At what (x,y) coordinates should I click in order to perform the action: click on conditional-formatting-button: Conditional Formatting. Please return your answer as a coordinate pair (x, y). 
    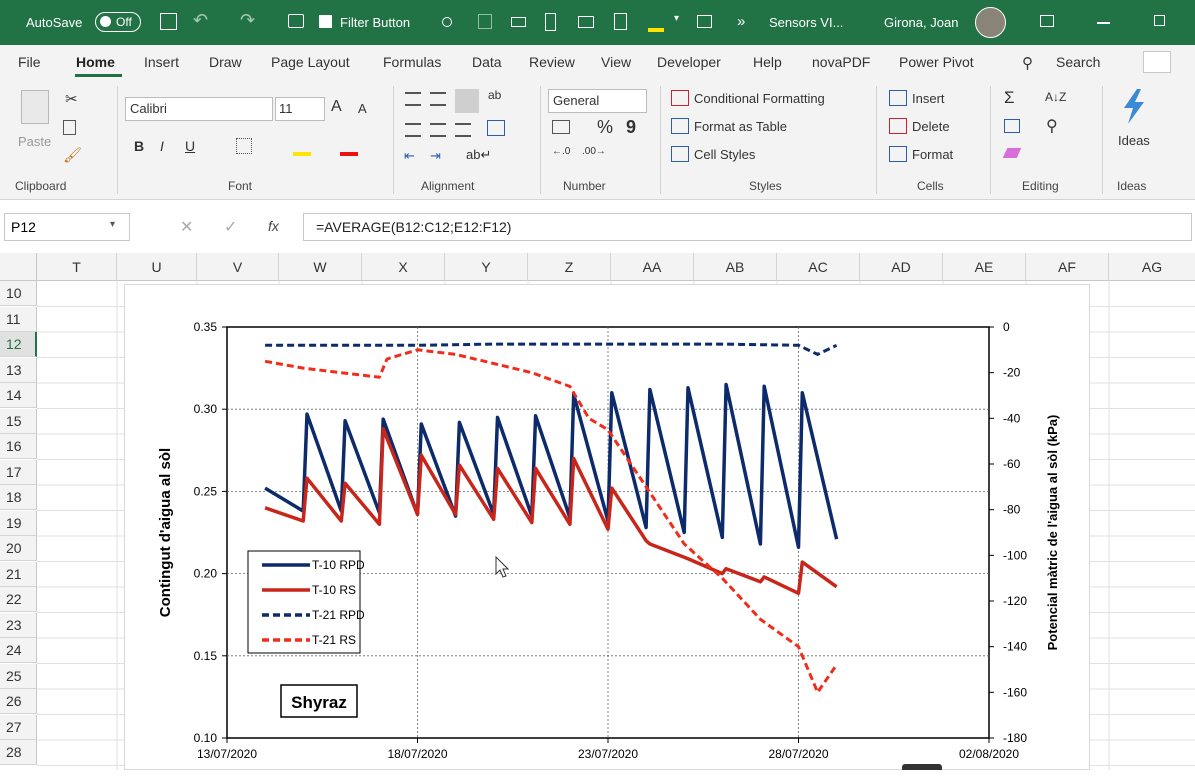
    Looking at the image, I should click on (759, 98).